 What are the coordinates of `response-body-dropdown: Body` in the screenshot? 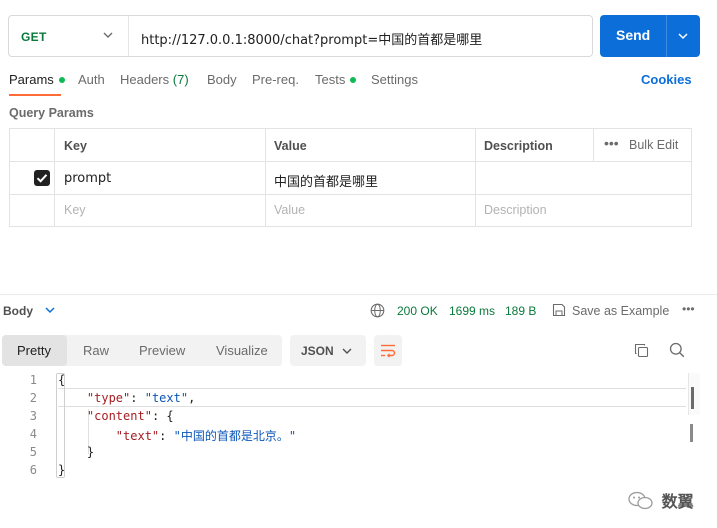 It's located at (29, 311).